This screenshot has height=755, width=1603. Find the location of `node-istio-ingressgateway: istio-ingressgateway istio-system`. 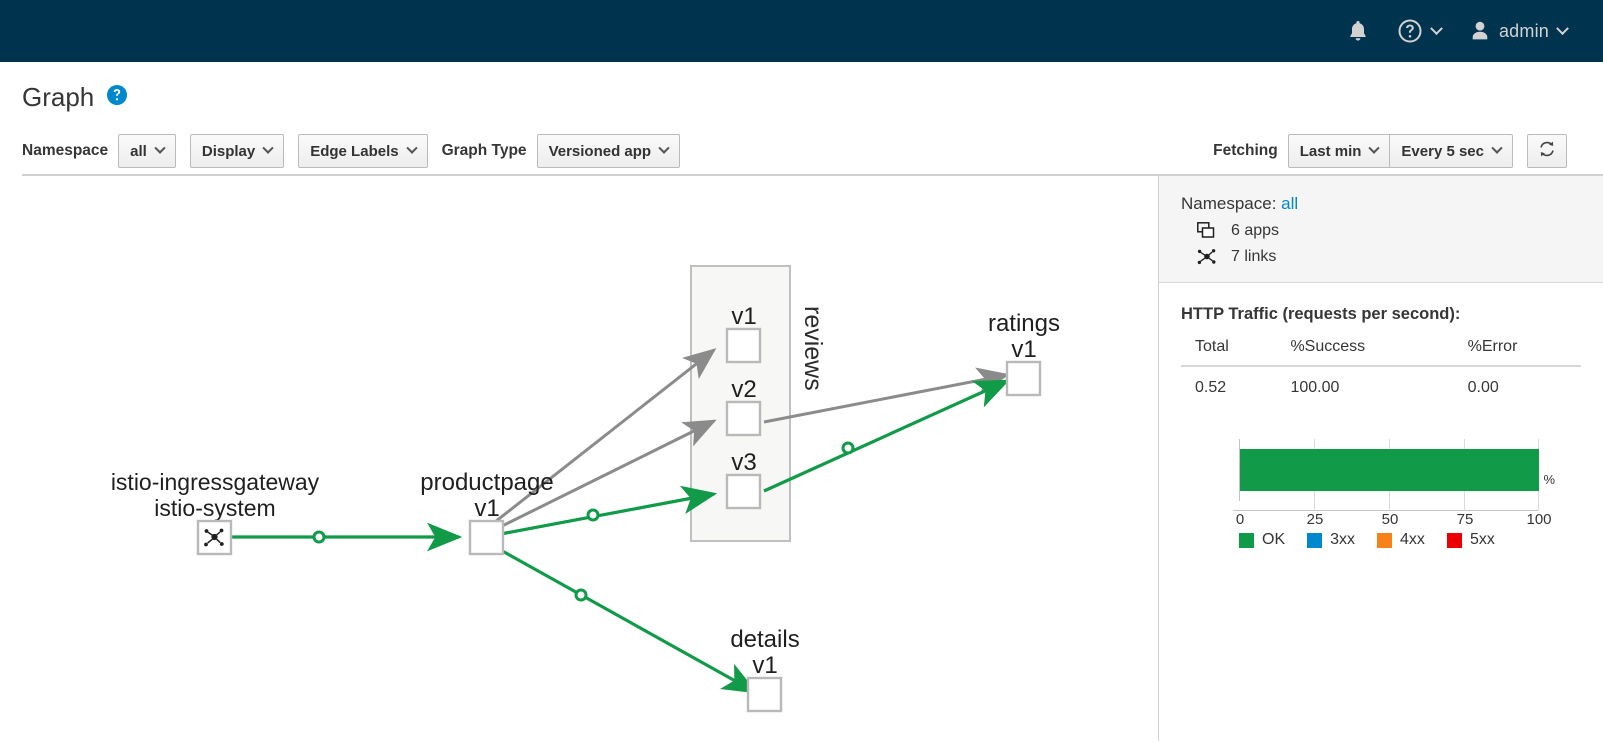

node-istio-ingressgateway: istio-ingressgateway istio-system is located at coordinates (215, 512).